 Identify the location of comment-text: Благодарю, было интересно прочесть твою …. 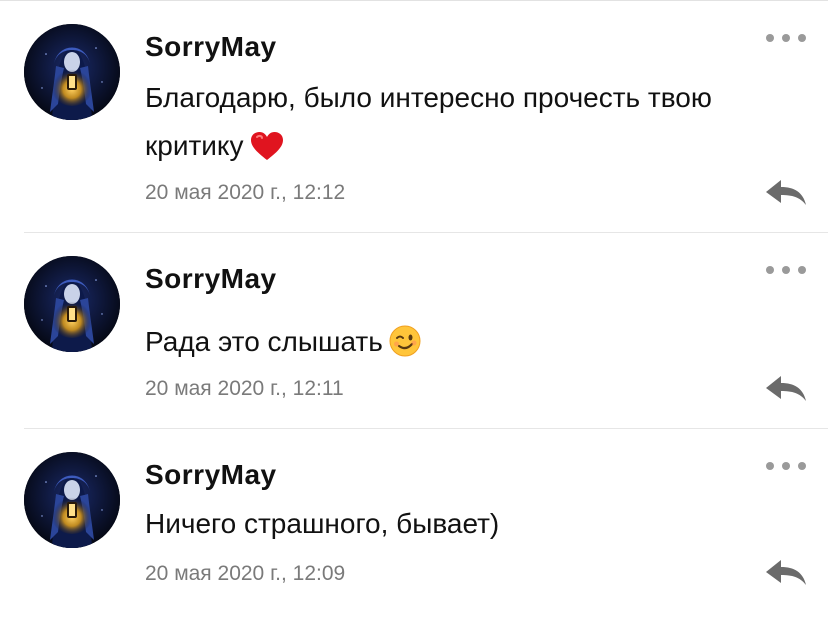
(445, 125).